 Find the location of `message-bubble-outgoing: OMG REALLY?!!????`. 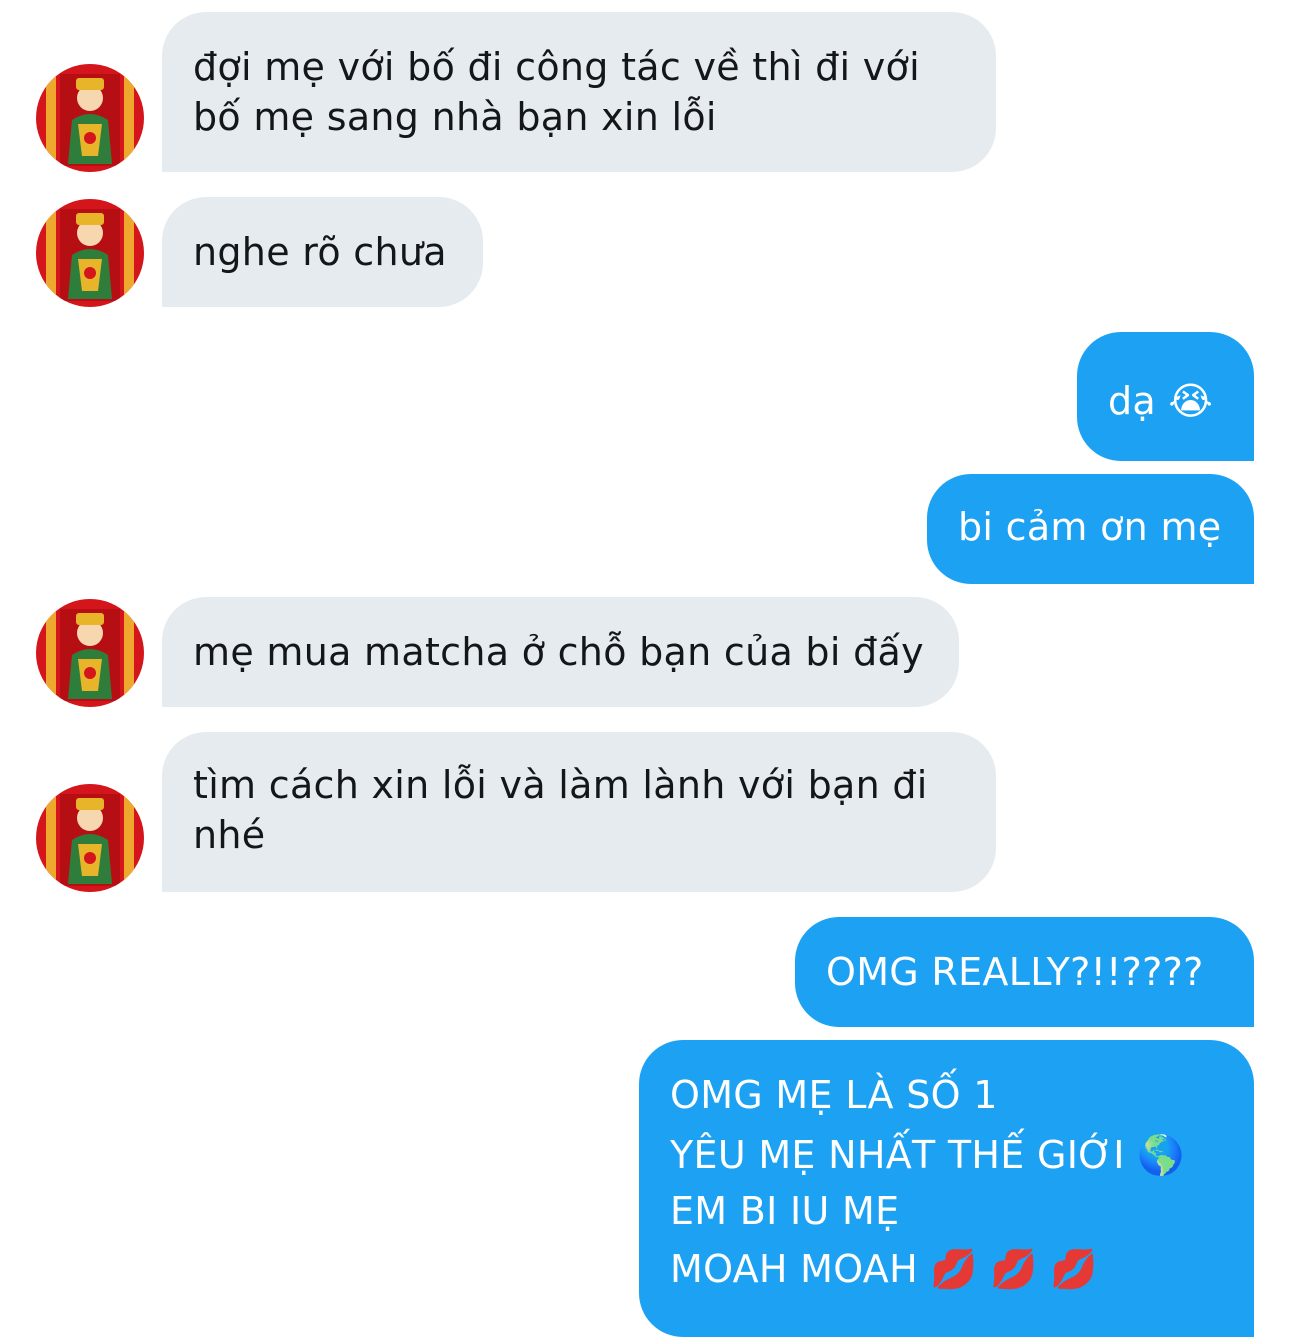

message-bubble-outgoing: OMG REALLY?!!???? is located at coordinates (1024, 972).